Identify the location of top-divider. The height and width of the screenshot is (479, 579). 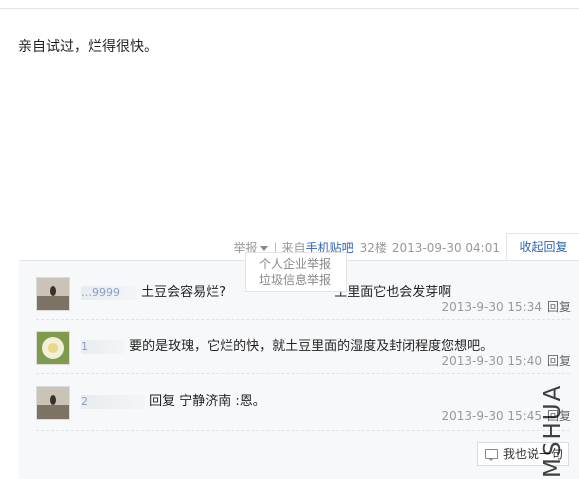
(289, 8).